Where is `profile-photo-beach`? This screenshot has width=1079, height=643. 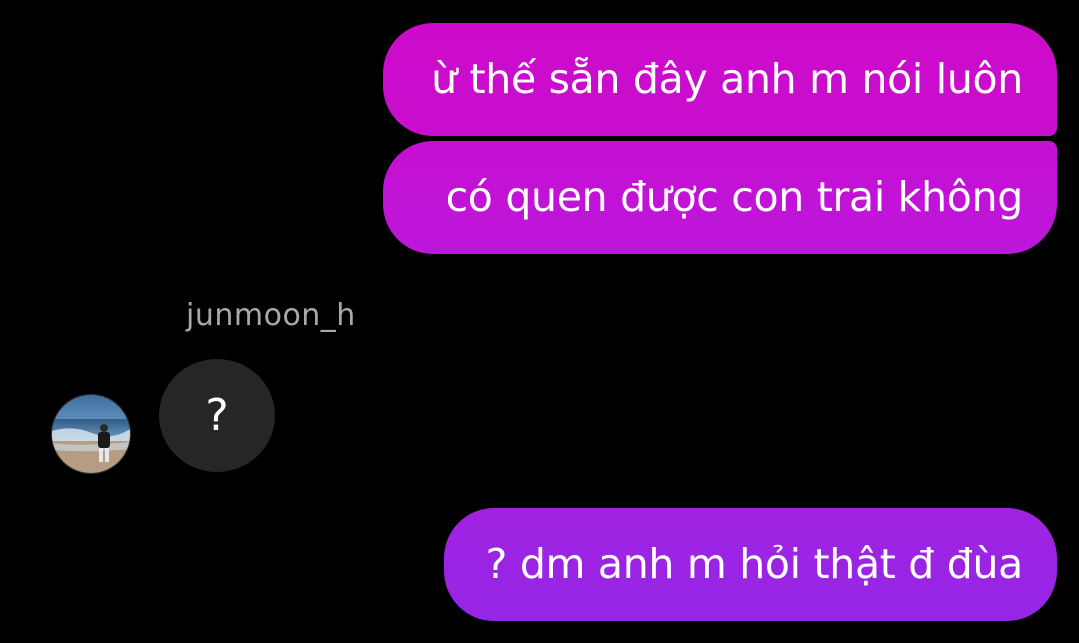 profile-photo-beach is located at coordinates (91, 434).